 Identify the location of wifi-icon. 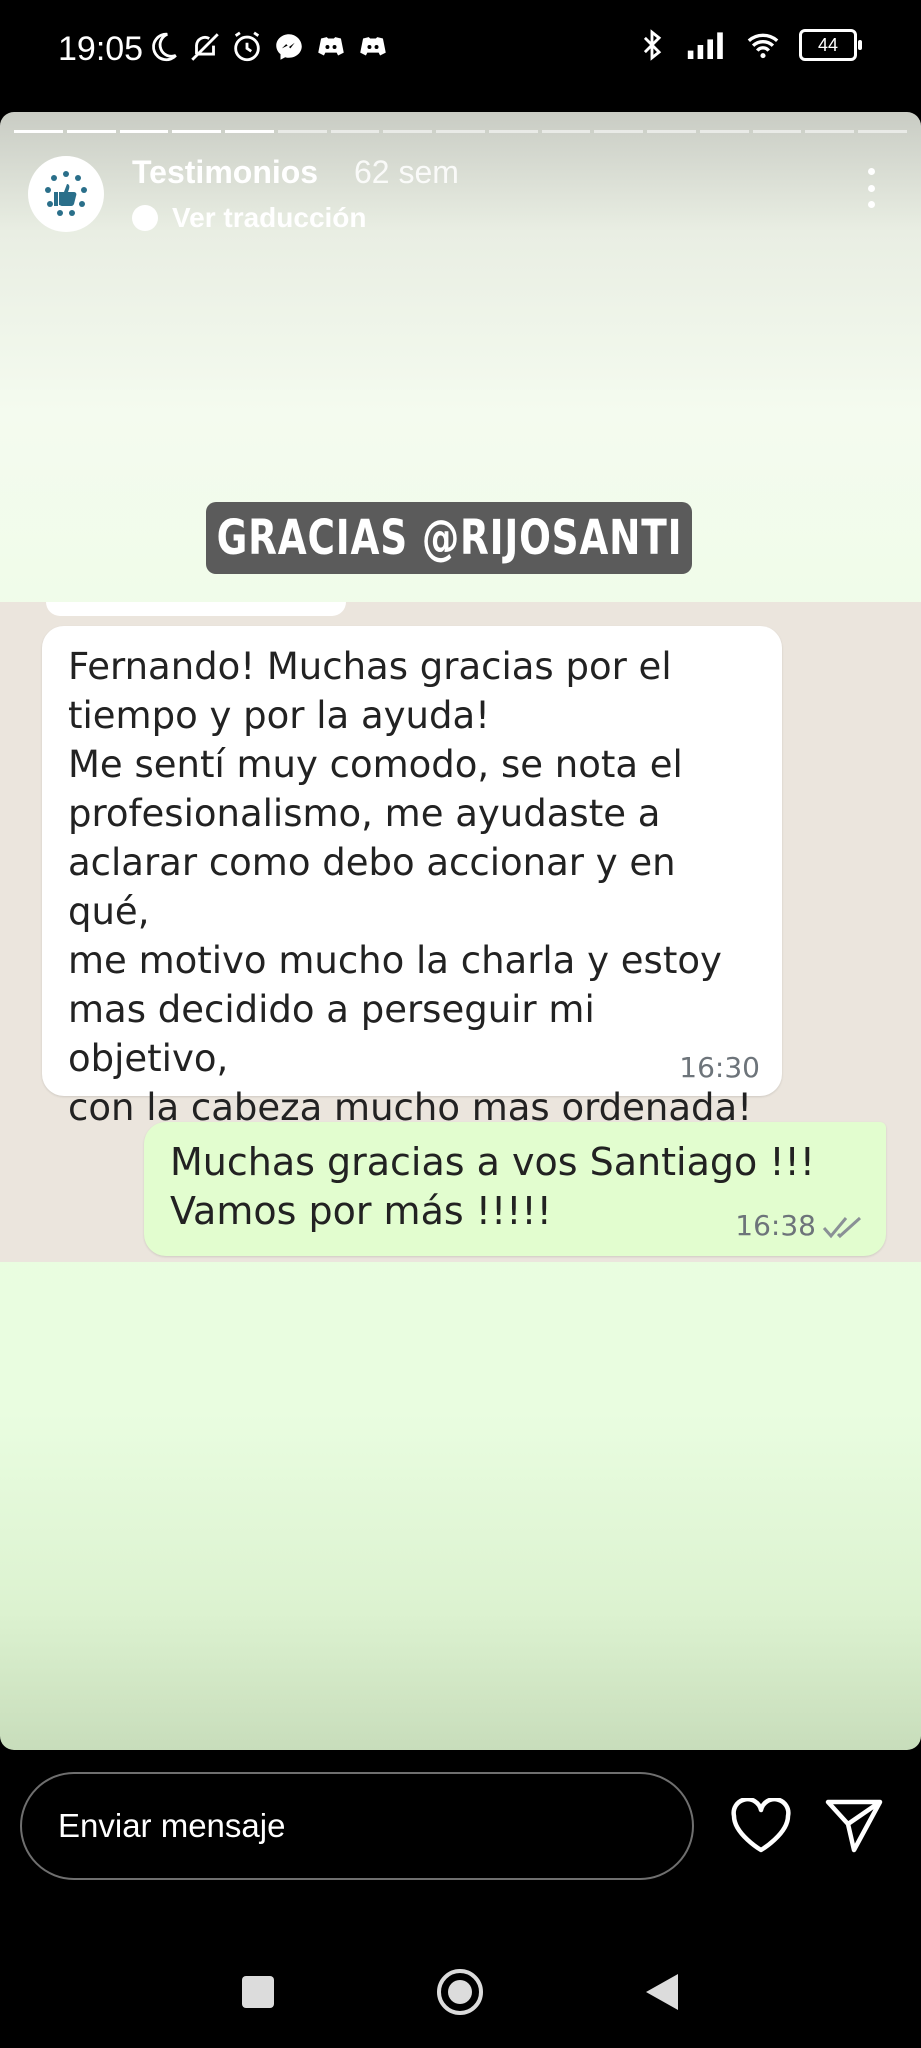
(763, 46).